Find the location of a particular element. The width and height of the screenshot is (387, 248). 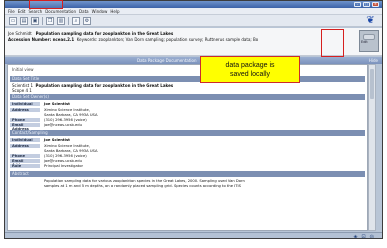

maximize-button: □ is located at coordinates (366, 4).